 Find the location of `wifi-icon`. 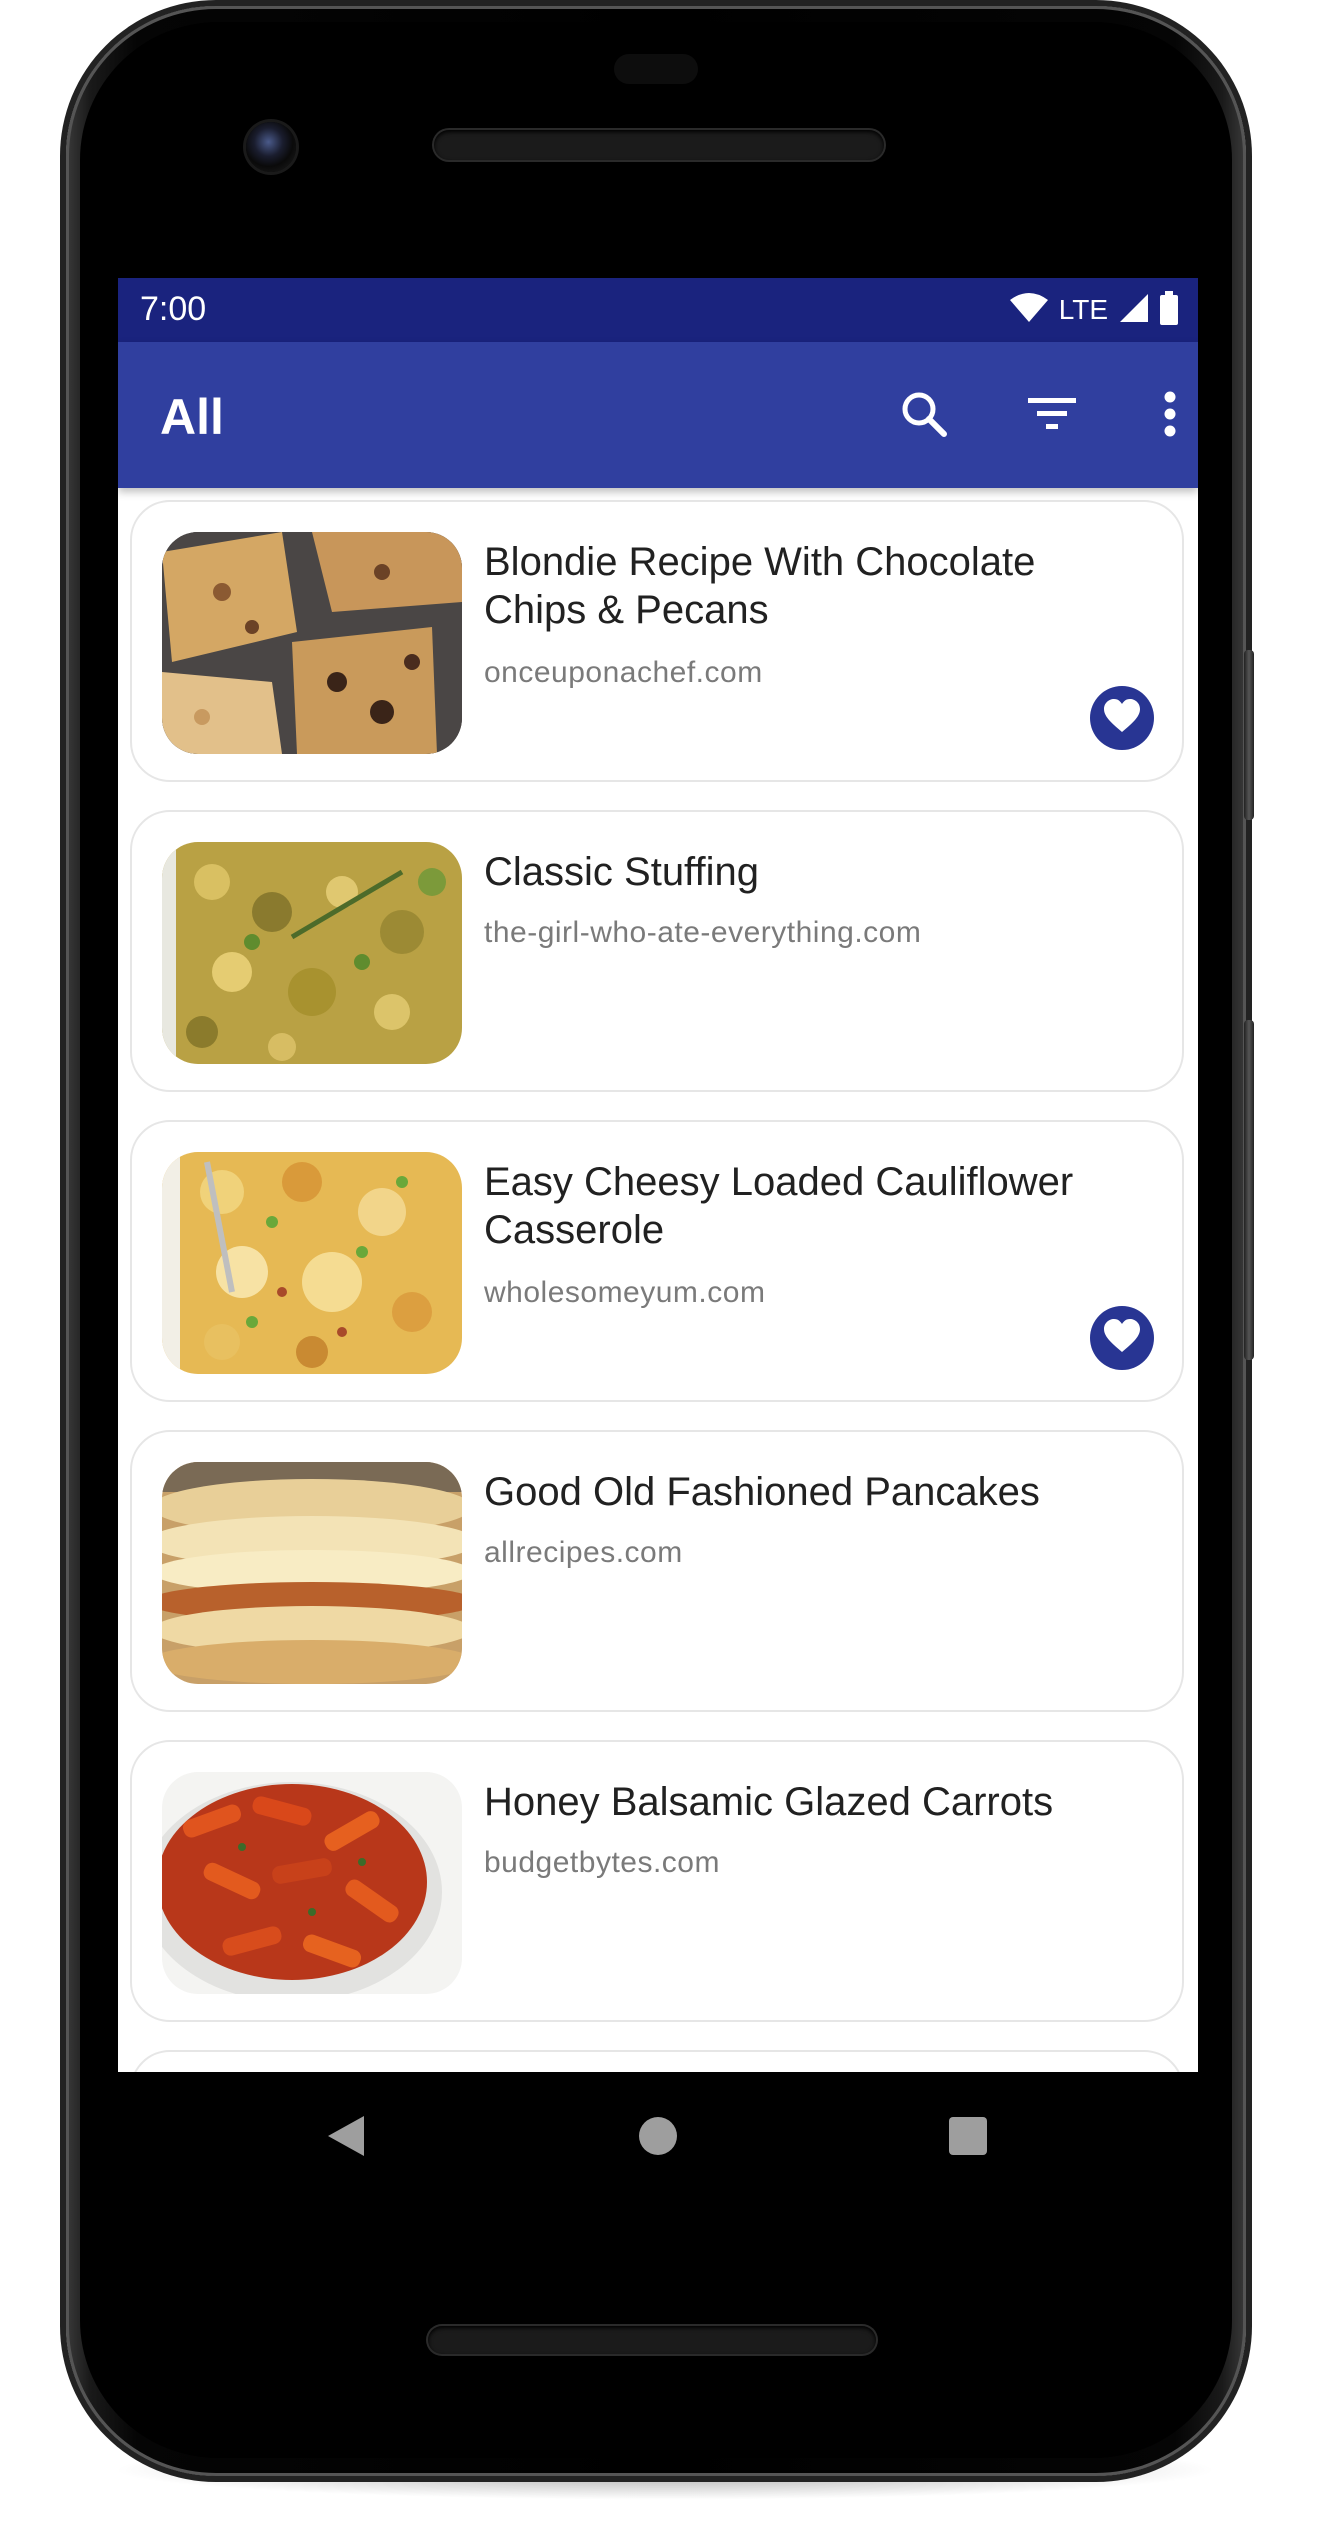

wifi-icon is located at coordinates (1029, 310).